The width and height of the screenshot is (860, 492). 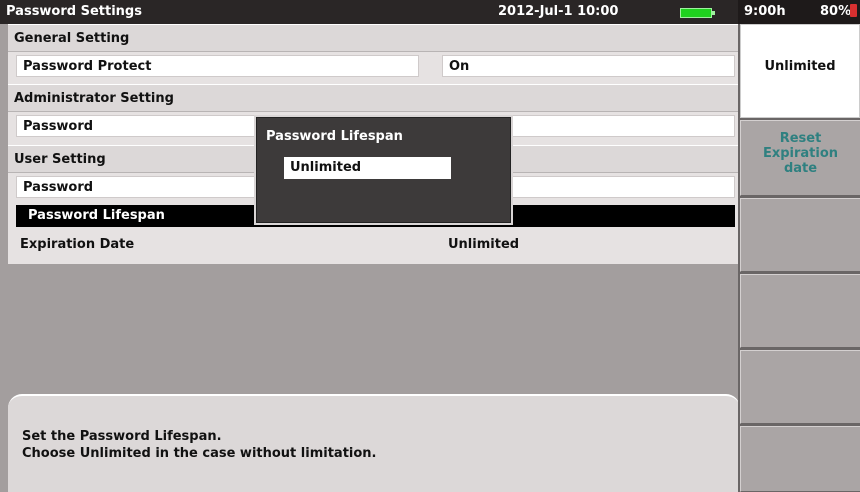 I want to click on softkey-label: Expiration, so click(x=800, y=153).